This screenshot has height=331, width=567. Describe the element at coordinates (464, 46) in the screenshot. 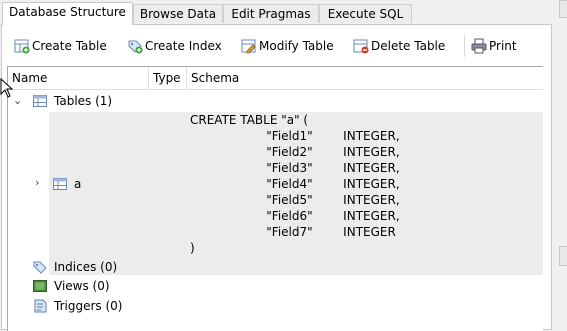

I see `toolbar-separator` at that location.